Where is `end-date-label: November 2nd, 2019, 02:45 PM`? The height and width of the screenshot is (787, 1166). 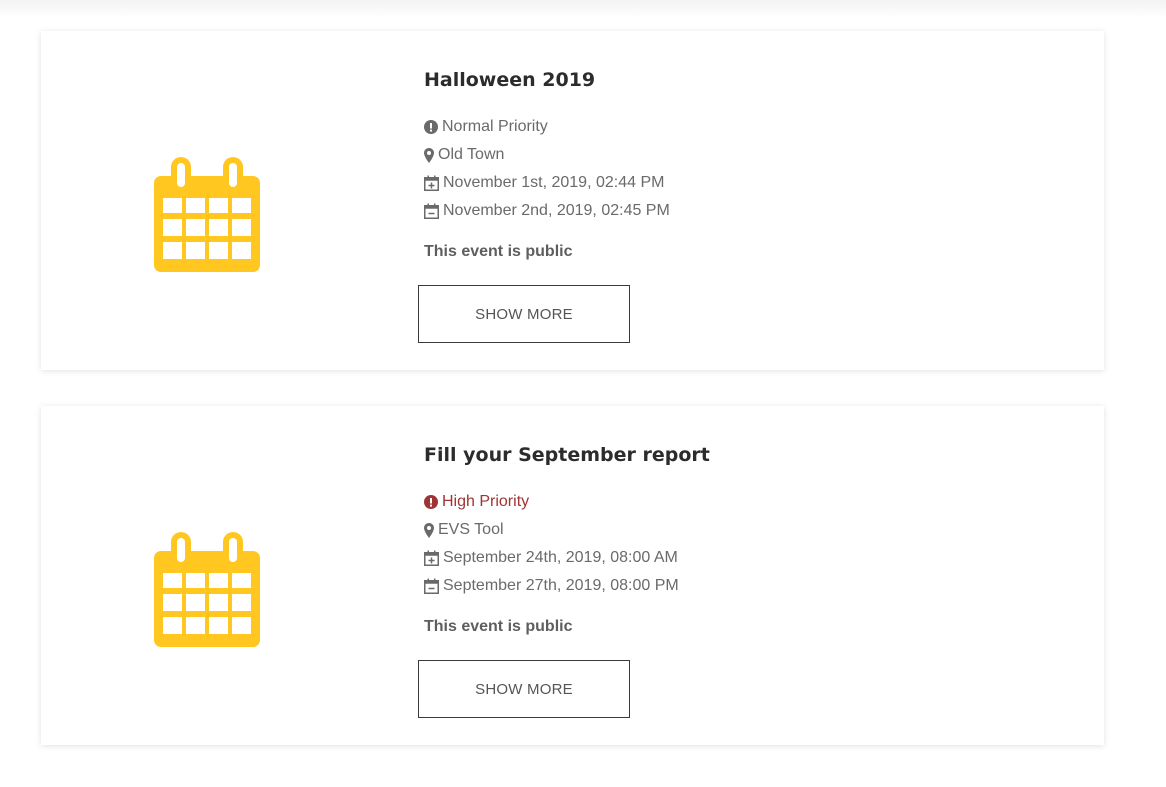
end-date-label: November 2nd, 2019, 02:45 PM is located at coordinates (556, 210).